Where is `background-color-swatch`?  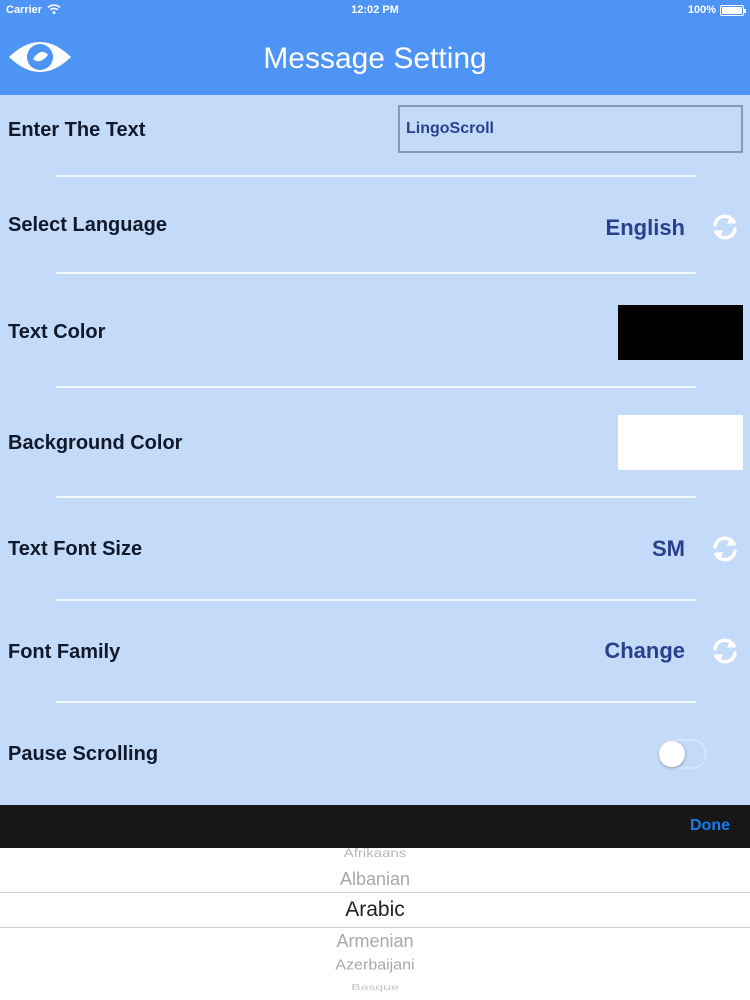
background-color-swatch is located at coordinates (680, 442).